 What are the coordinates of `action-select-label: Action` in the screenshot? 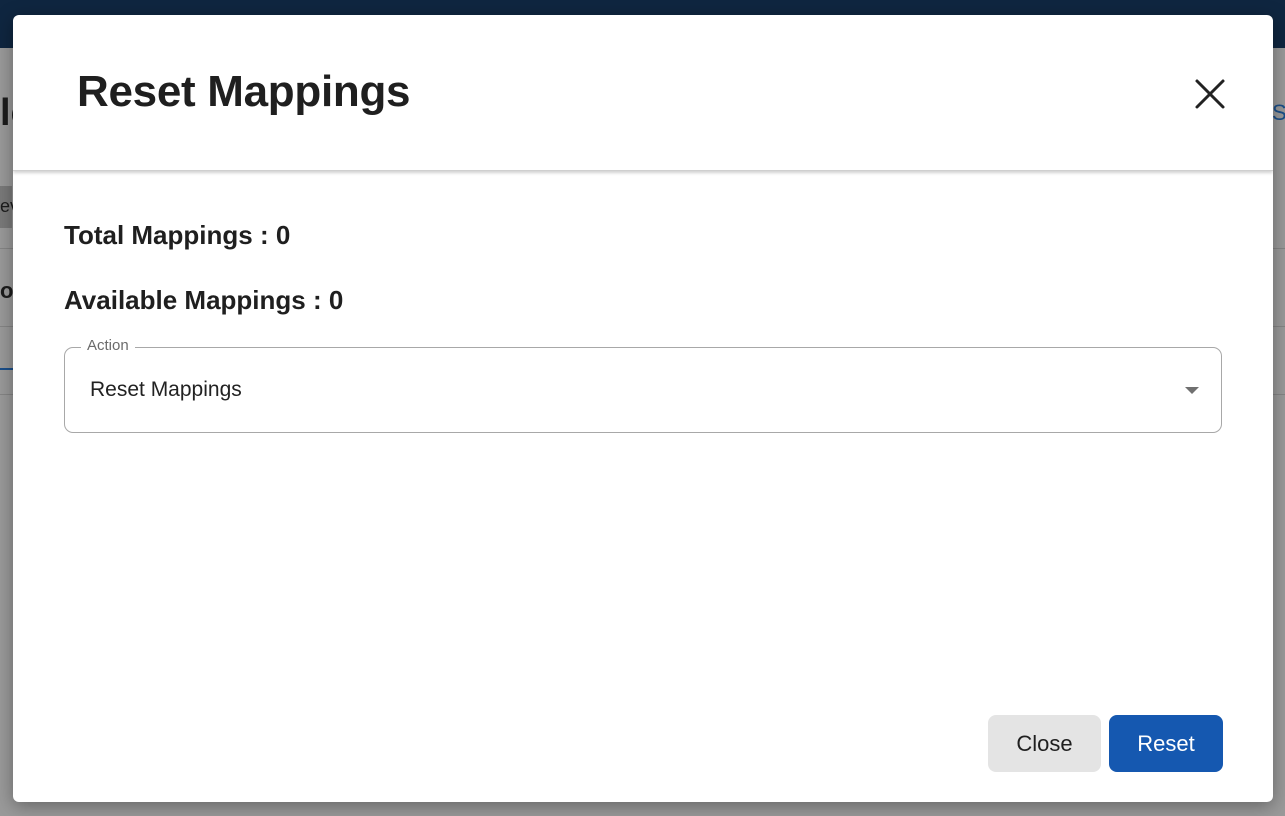 It's located at (108, 345).